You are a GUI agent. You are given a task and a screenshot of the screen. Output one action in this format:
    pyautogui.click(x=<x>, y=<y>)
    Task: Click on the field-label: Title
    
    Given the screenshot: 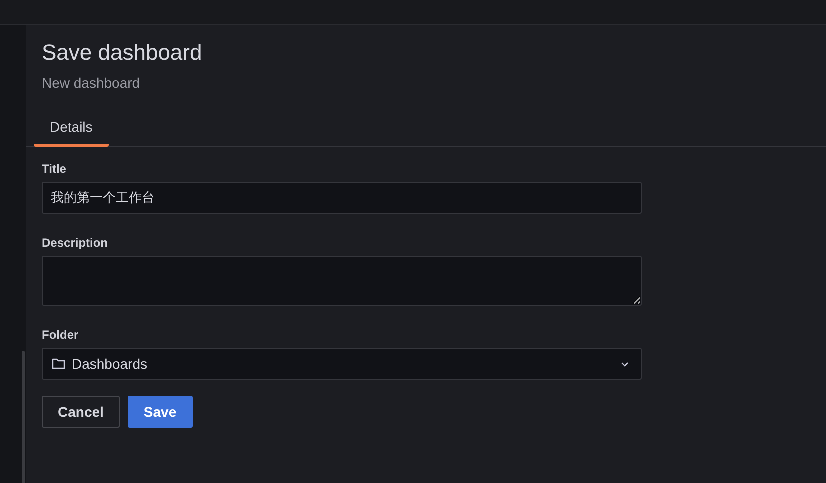 What is the action you would take?
    pyautogui.click(x=55, y=169)
    